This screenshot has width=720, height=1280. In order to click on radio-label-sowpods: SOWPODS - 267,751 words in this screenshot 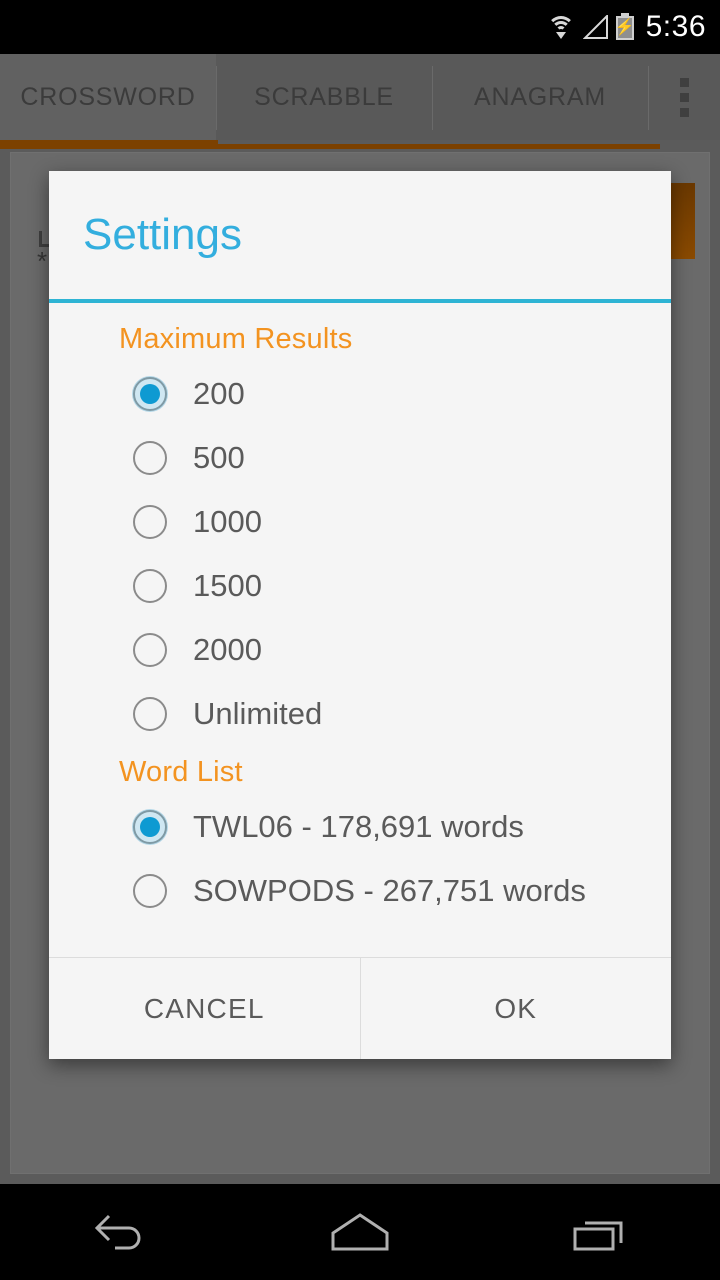, I will do `click(389, 890)`.